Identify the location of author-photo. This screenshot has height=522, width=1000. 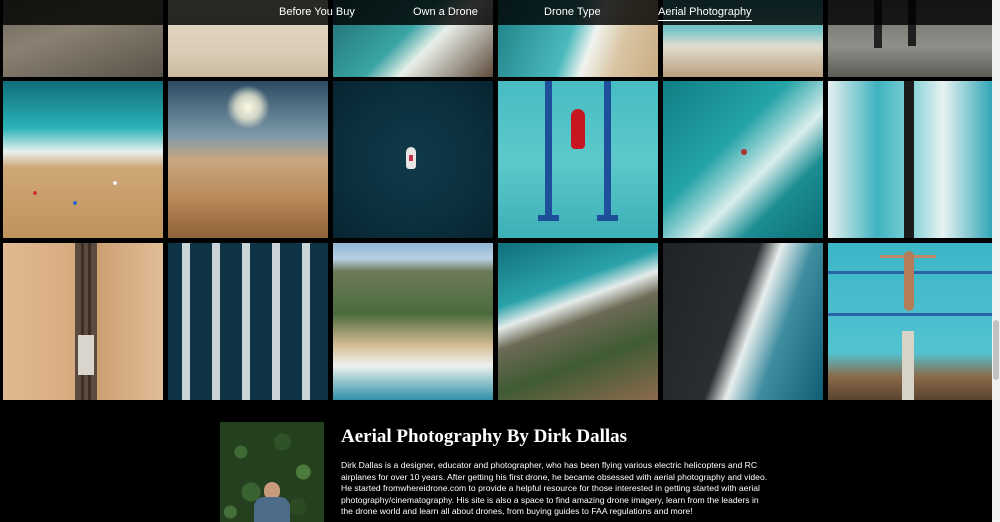
(272, 472).